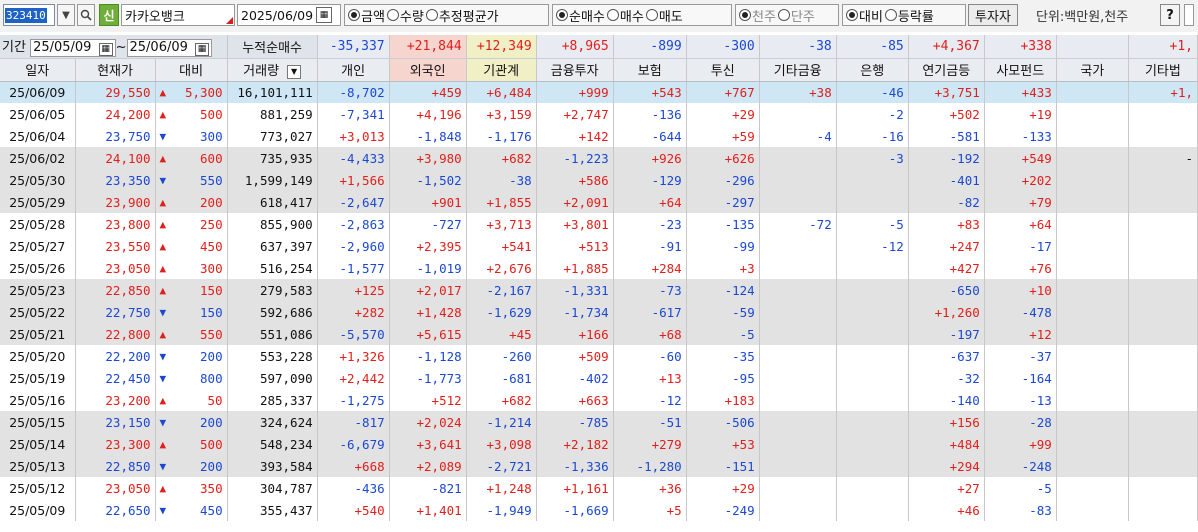 This screenshot has width=1198, height=532. Describe the element at coordinates (650, 246) in the screenshot. I see `col-insurance-cell: -91` at that location.